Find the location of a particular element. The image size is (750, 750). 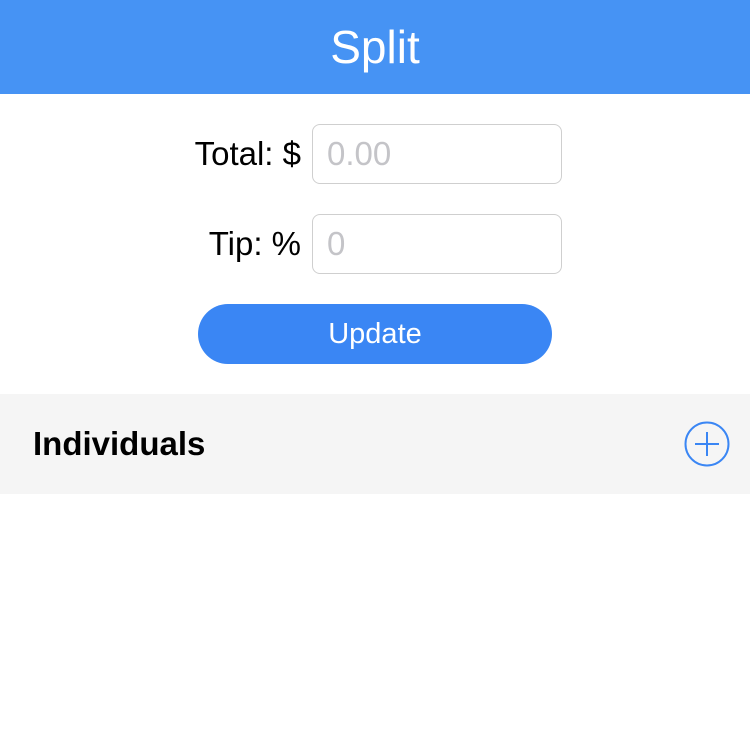

page-title: Split is located at coordinates (375, 47).